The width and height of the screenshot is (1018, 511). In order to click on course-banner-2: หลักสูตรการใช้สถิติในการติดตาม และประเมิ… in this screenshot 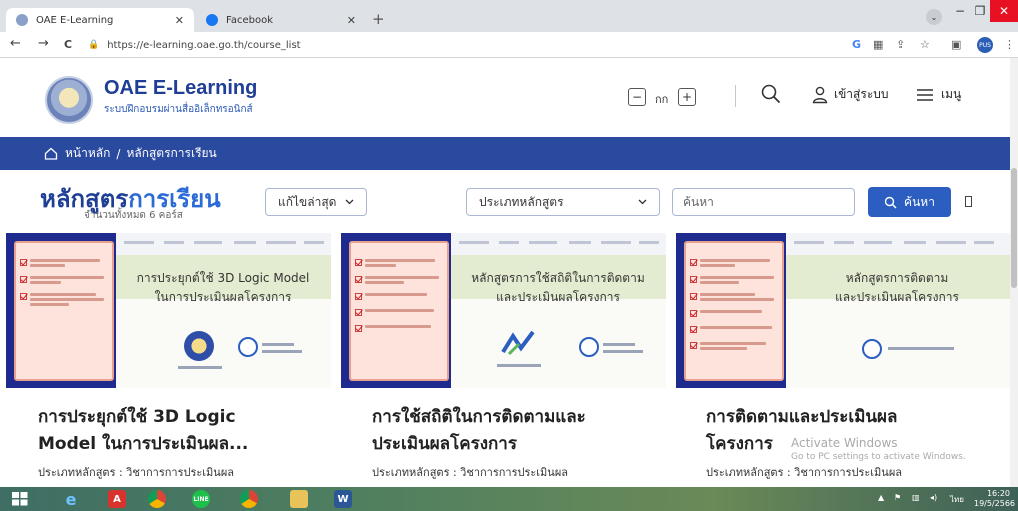, I will do `click(503, 310)`.